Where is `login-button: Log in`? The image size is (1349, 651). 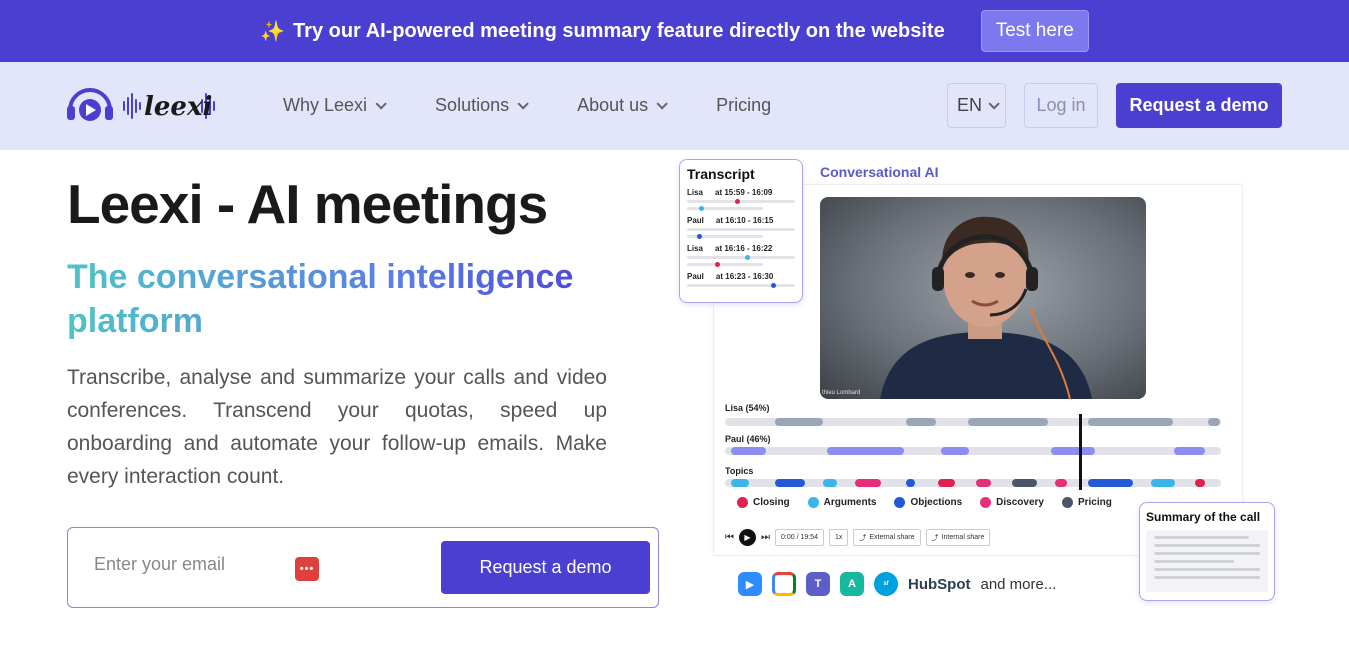
login-button: Log in is located at coordinates (1061, 105).